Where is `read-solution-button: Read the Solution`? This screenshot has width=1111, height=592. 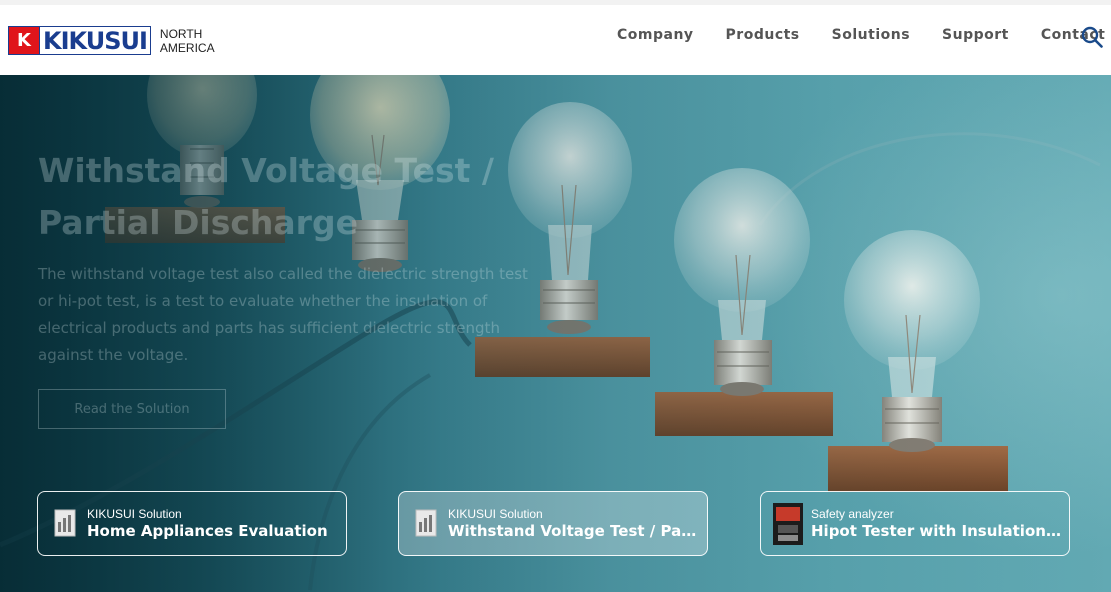 read-solution-button: Read the Solution is located at coordinates (132, 409).